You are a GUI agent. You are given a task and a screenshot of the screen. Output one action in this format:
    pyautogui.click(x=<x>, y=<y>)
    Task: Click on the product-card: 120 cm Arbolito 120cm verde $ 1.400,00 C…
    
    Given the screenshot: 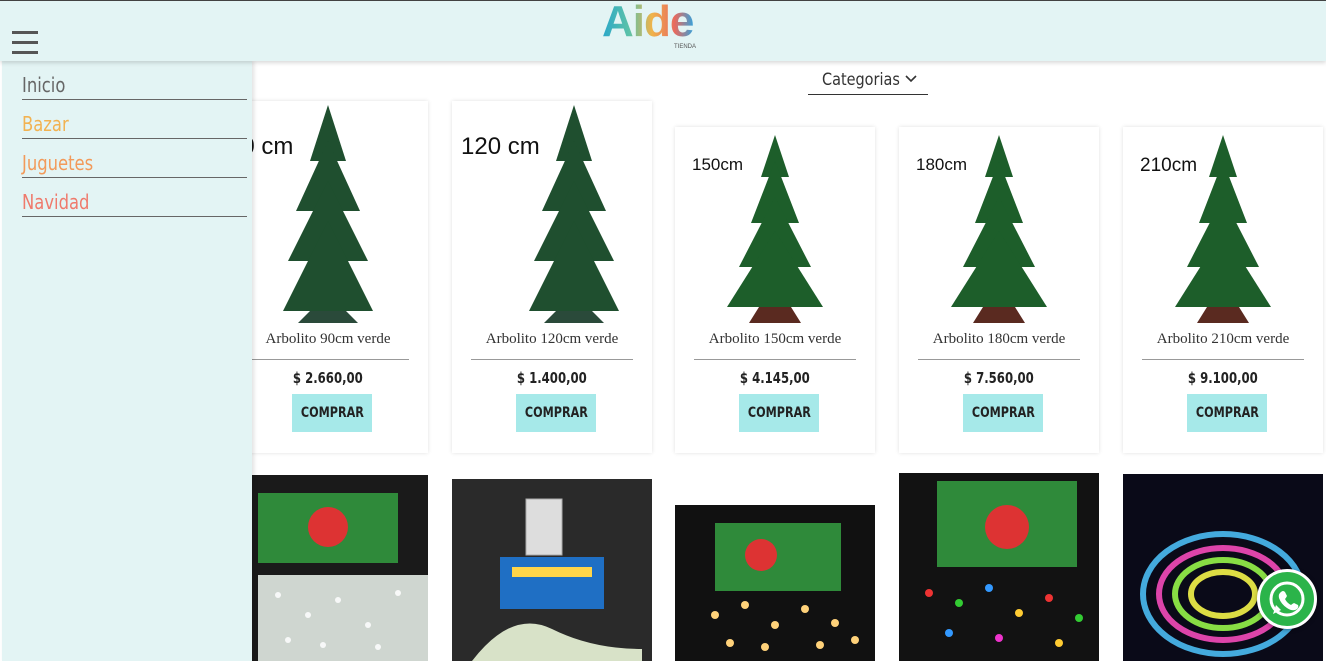 What is the action you would take?
    pyautogui.click(x=552, y=277)
    